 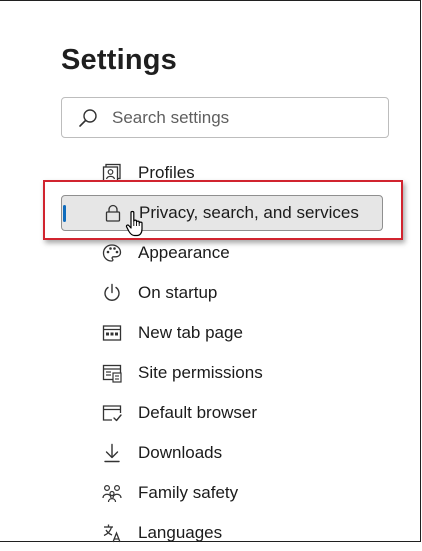 What do you see at coordinates (112, 413) in the screenshot?
I see `default-browser-icon` at bounding box center [112, 413].